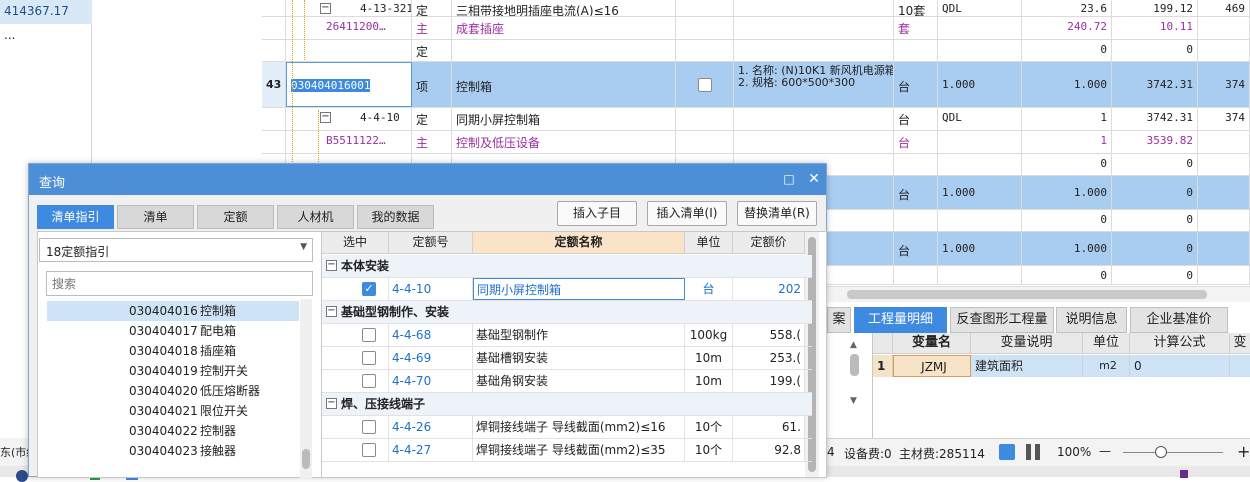  What do you see at coordinates (173, 431) in the screenshot?
I see `guide-list-item: 030404022 控制器` at bounding box center [173, 431].